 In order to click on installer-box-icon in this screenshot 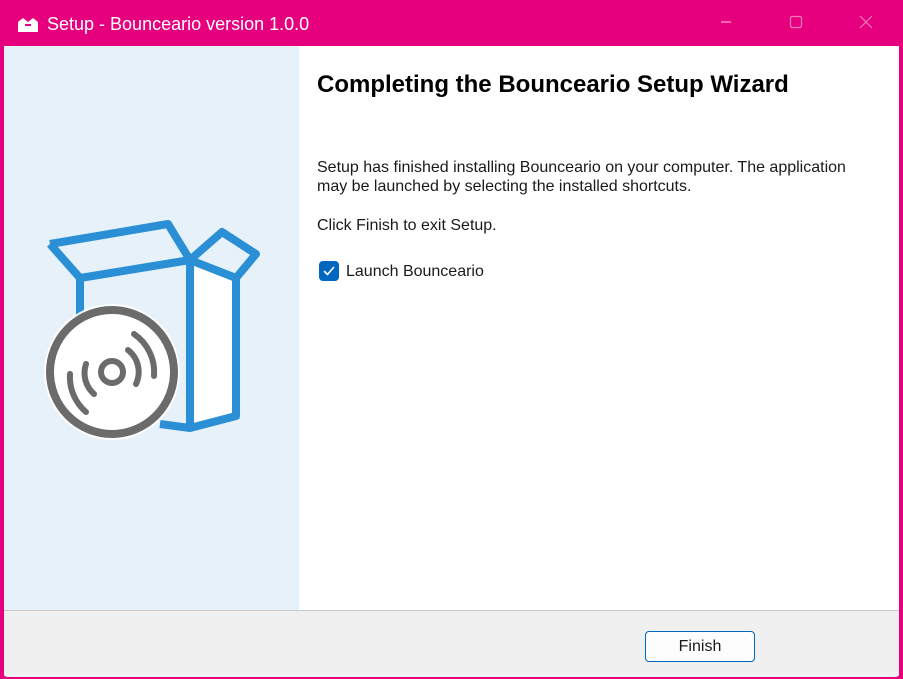, I will do `click(28, 24)`.